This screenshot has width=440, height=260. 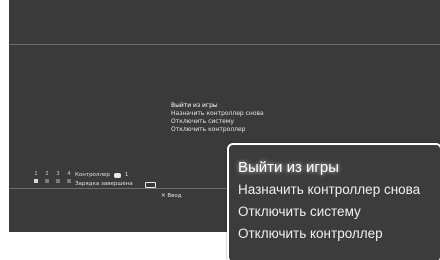 I want to click on port-number: 3, so click(x=58, y=174).